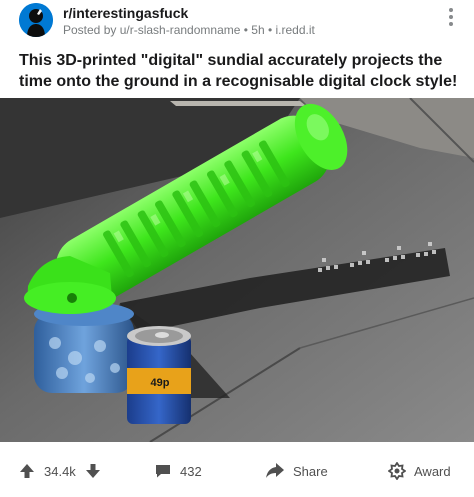  What do you see at coordinates (160, 383) in the screenshot?
I see `can-label: 49p` at bounding box center [160, 383].